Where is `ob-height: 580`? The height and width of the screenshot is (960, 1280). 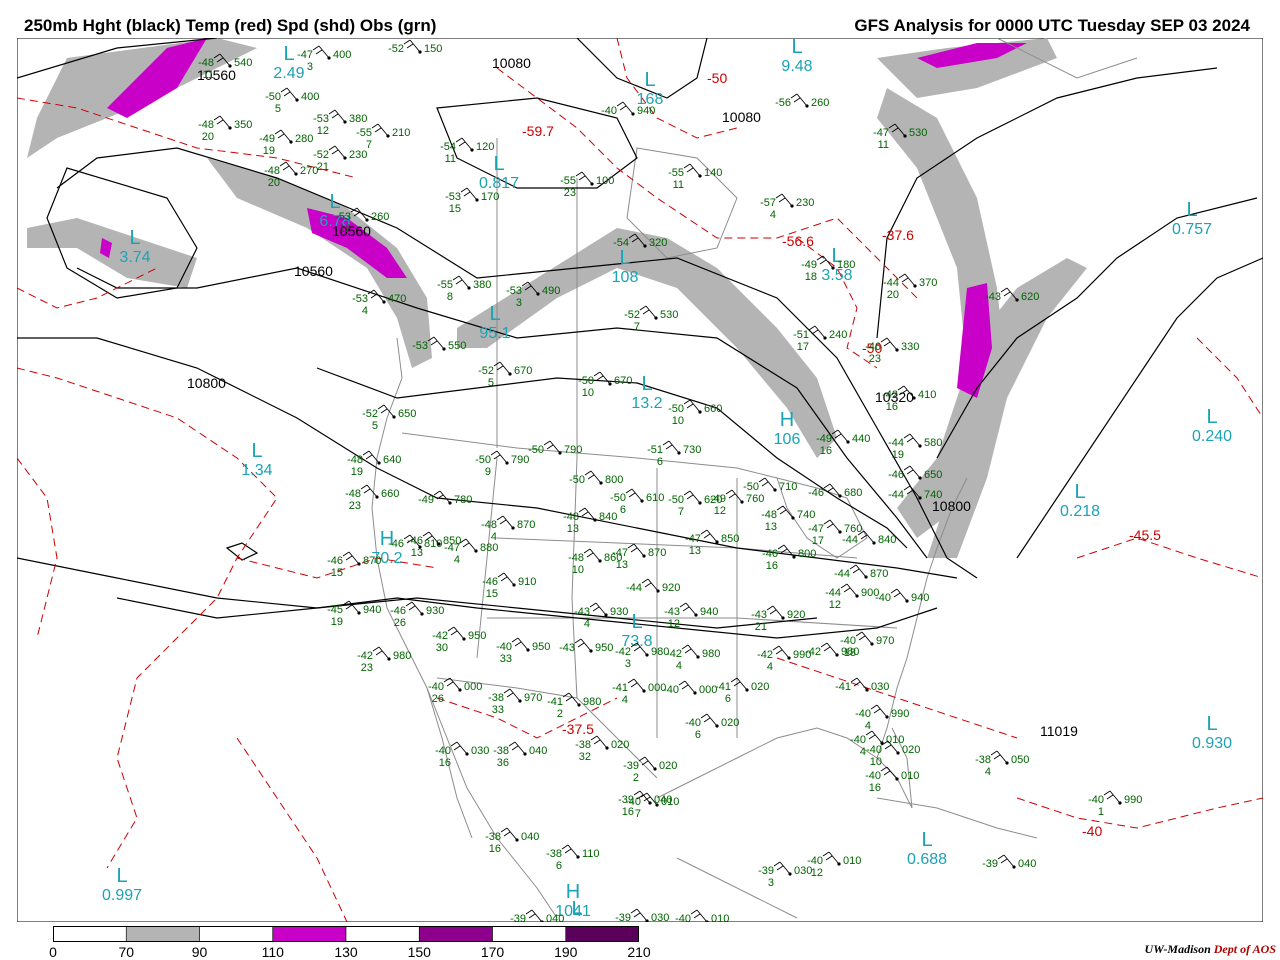 ob-height: 580 is located at coordinates (933, 443).